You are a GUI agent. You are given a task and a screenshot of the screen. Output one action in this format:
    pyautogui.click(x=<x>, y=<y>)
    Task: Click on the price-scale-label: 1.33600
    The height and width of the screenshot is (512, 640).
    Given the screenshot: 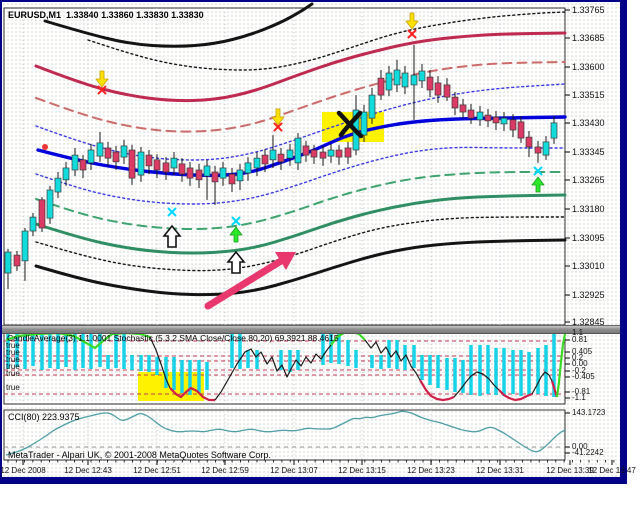 What is the action you would take?
    pyautogui.click(x=588, y=67)
    